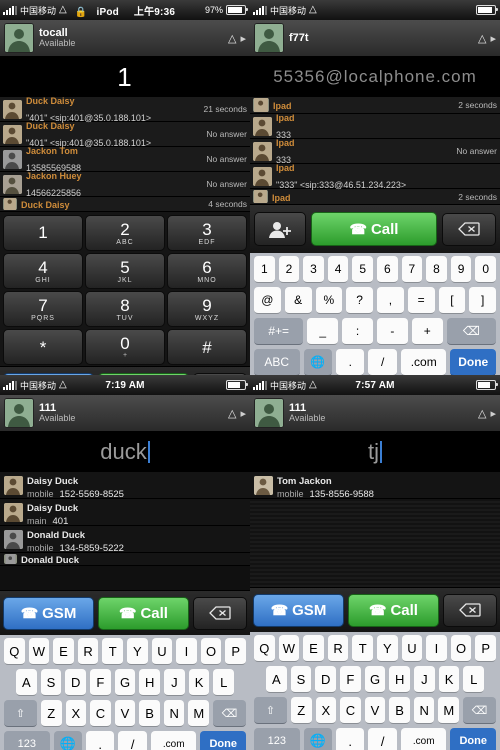 The width and height of the screenshot is (500, 750). I want to click on key-colon: :, so click(357, 331).